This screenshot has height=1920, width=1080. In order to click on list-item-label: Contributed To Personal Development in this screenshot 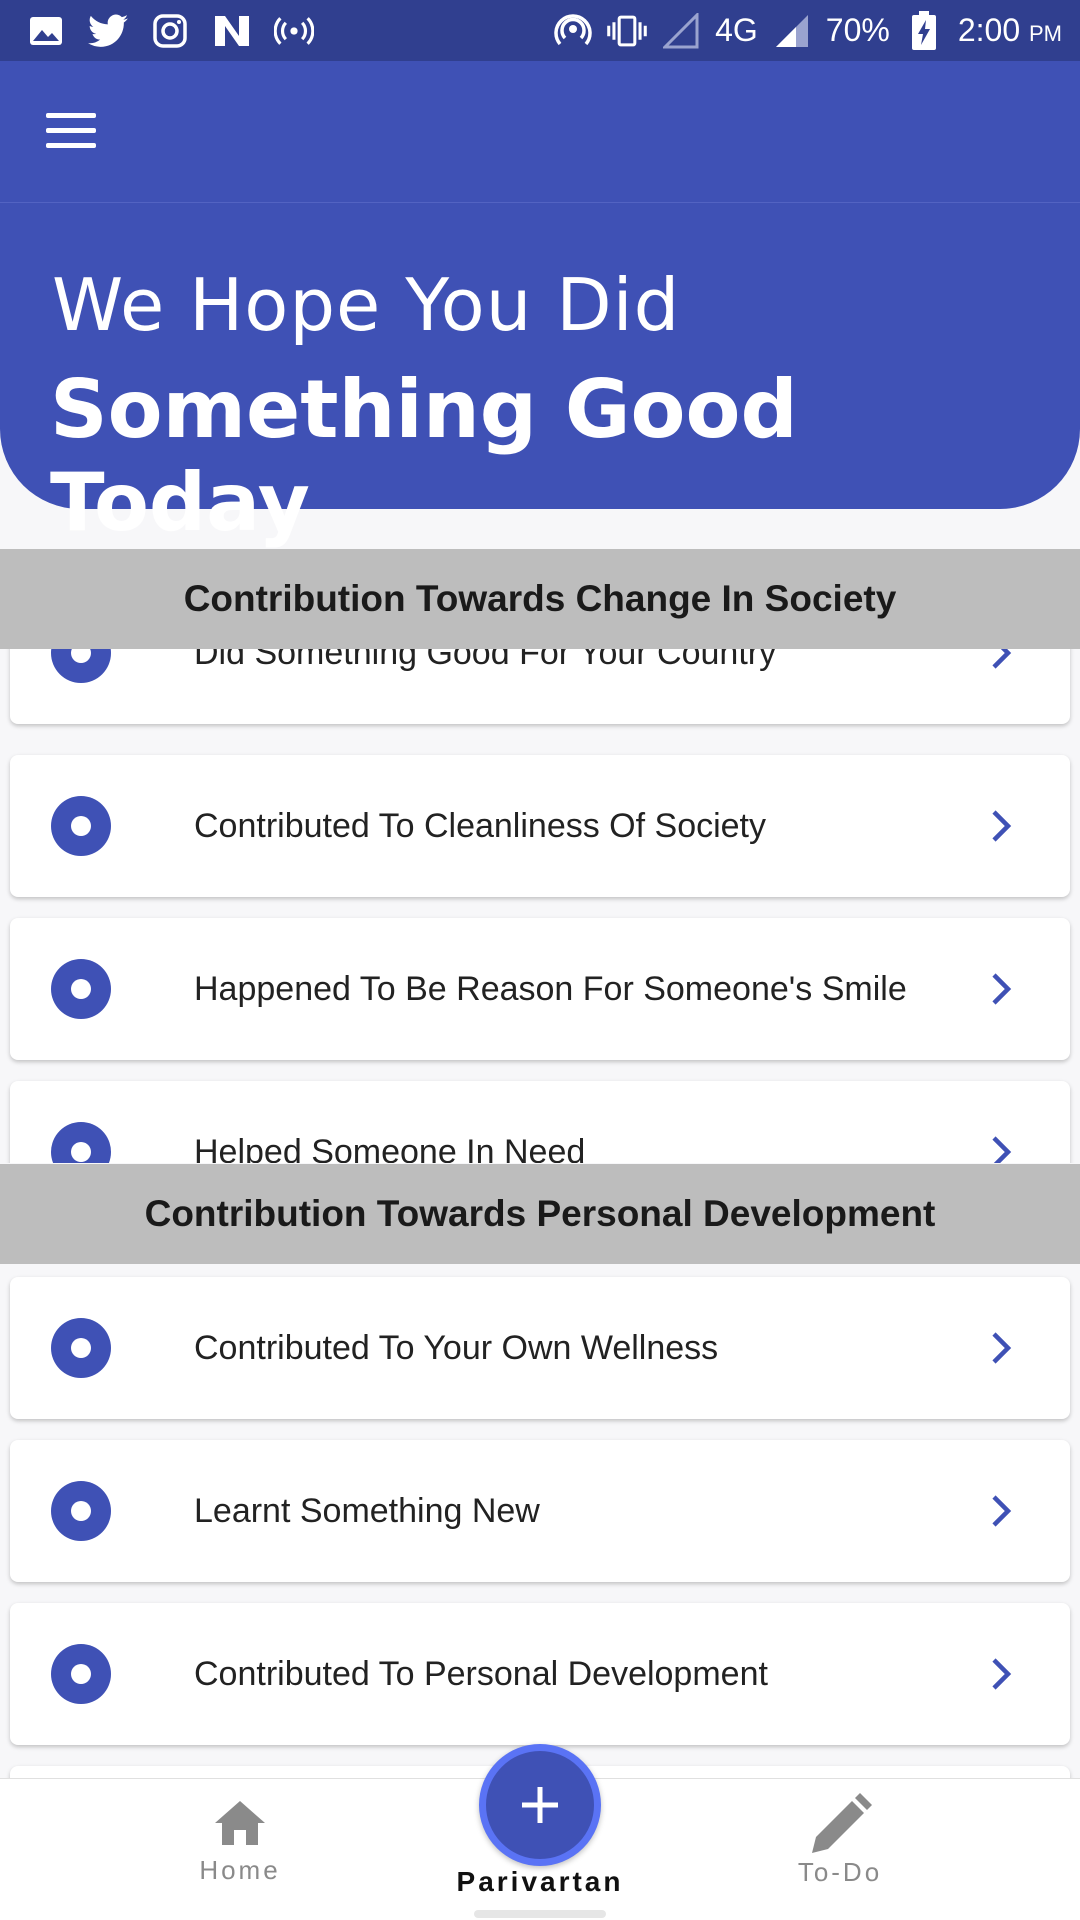, I will do `click(481, 1673)`.